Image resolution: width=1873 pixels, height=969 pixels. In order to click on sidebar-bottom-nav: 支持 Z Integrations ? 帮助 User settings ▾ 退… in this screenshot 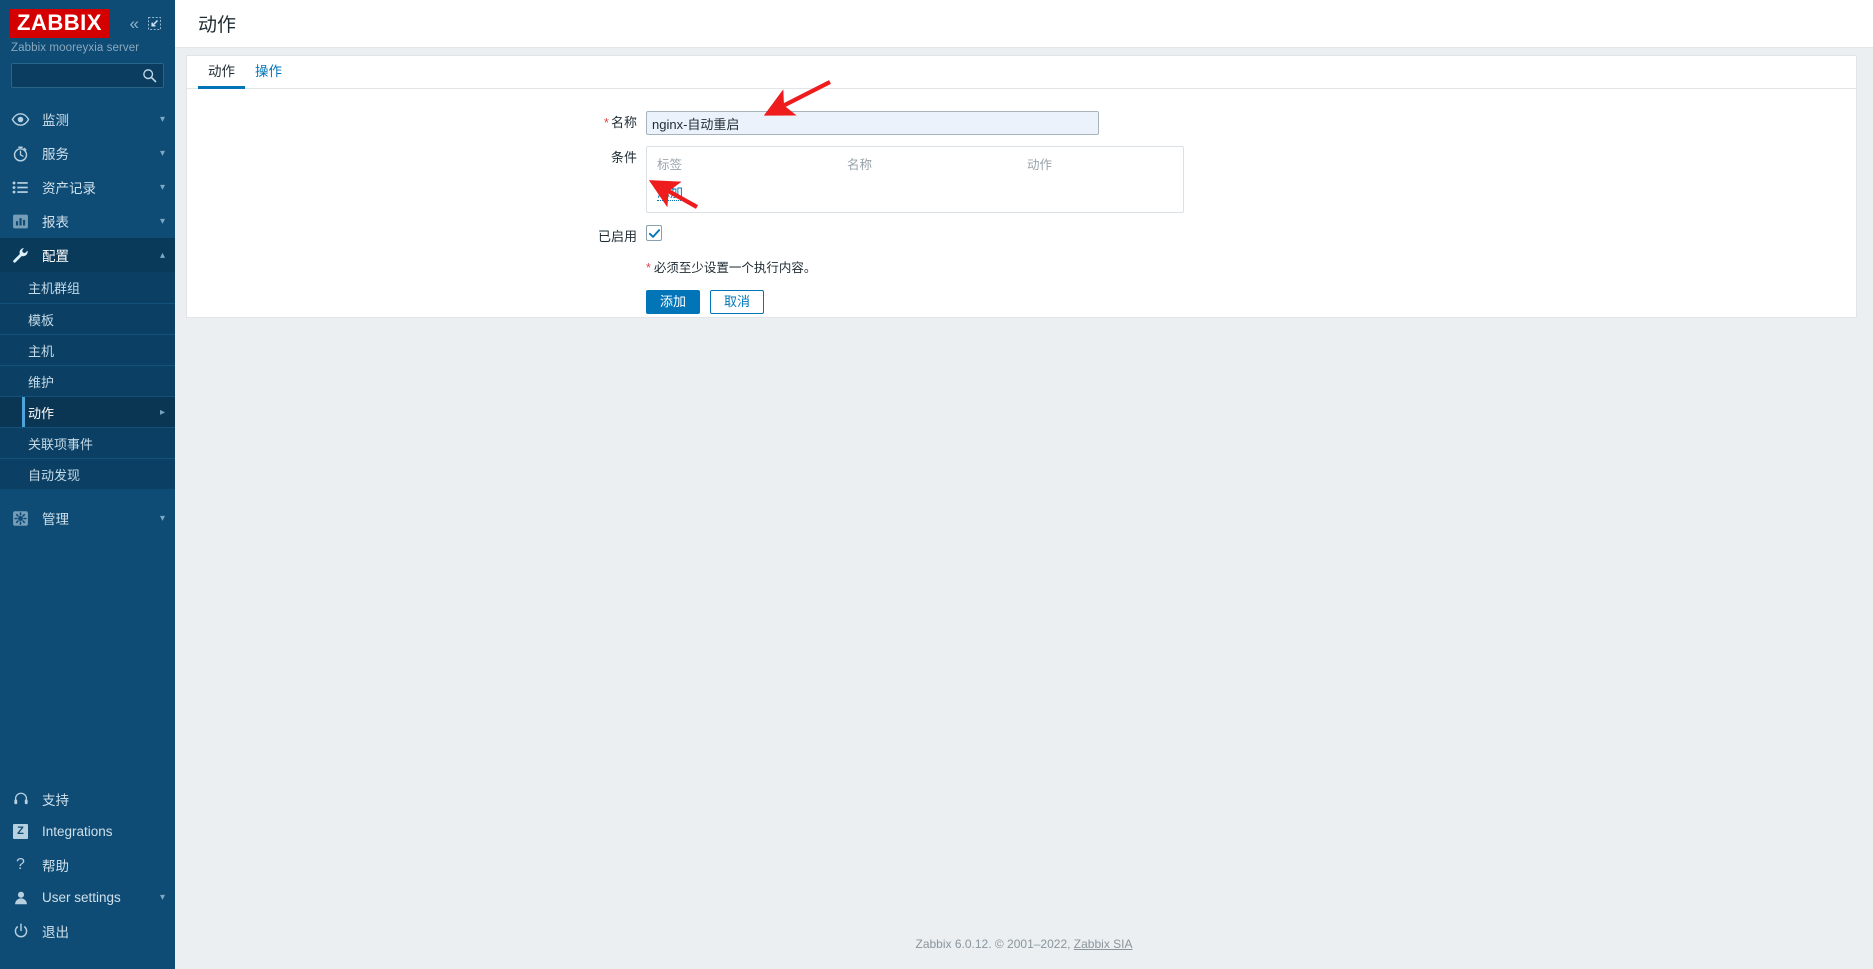, I will do `click(87, 875)`.